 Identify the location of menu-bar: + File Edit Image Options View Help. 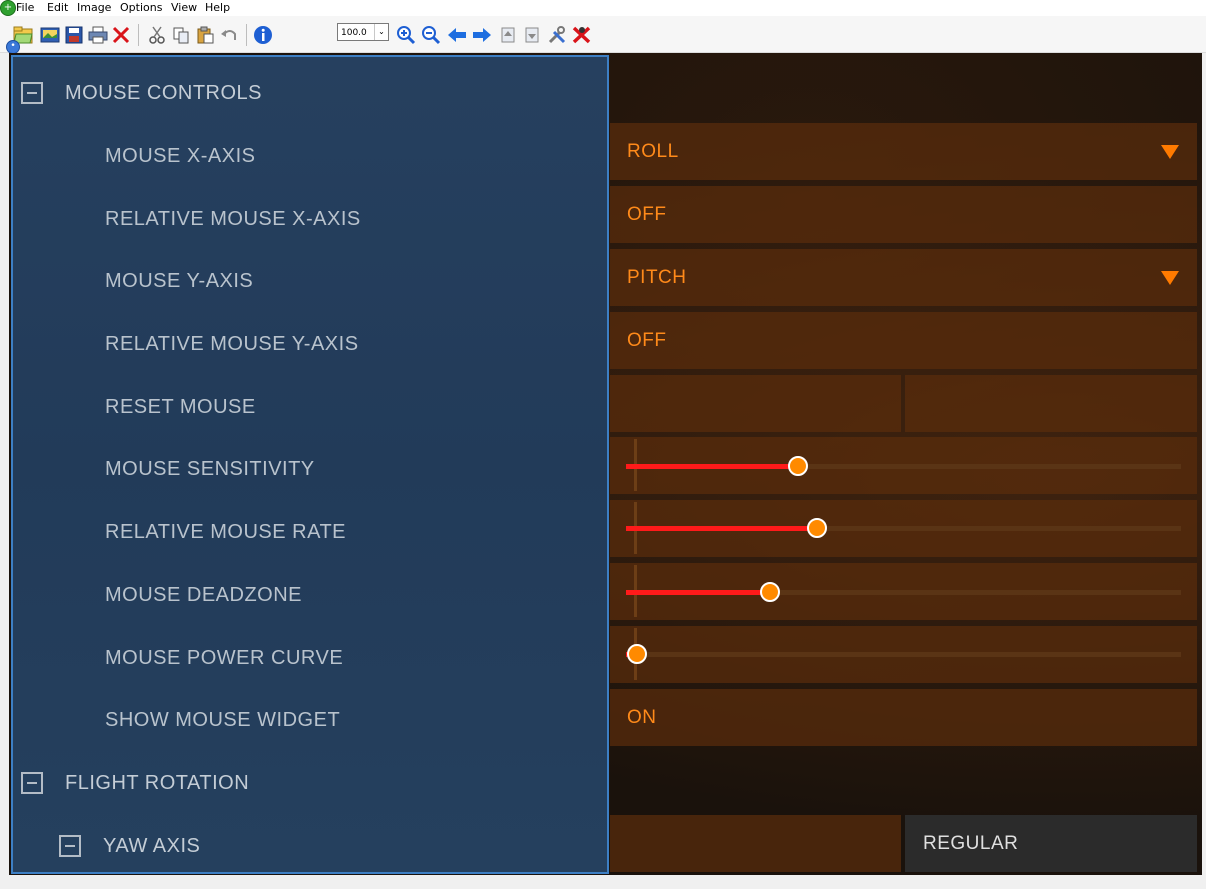
(603, 8).